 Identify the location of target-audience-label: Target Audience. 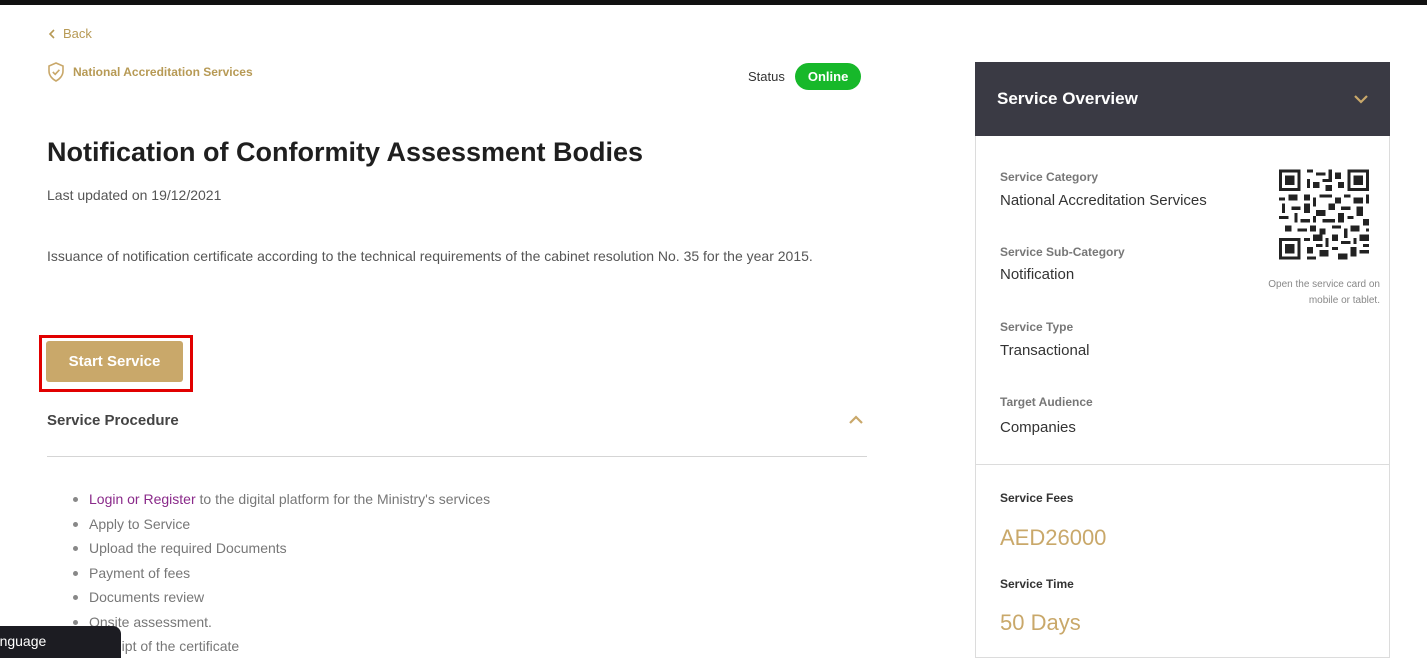
(1046, 402).